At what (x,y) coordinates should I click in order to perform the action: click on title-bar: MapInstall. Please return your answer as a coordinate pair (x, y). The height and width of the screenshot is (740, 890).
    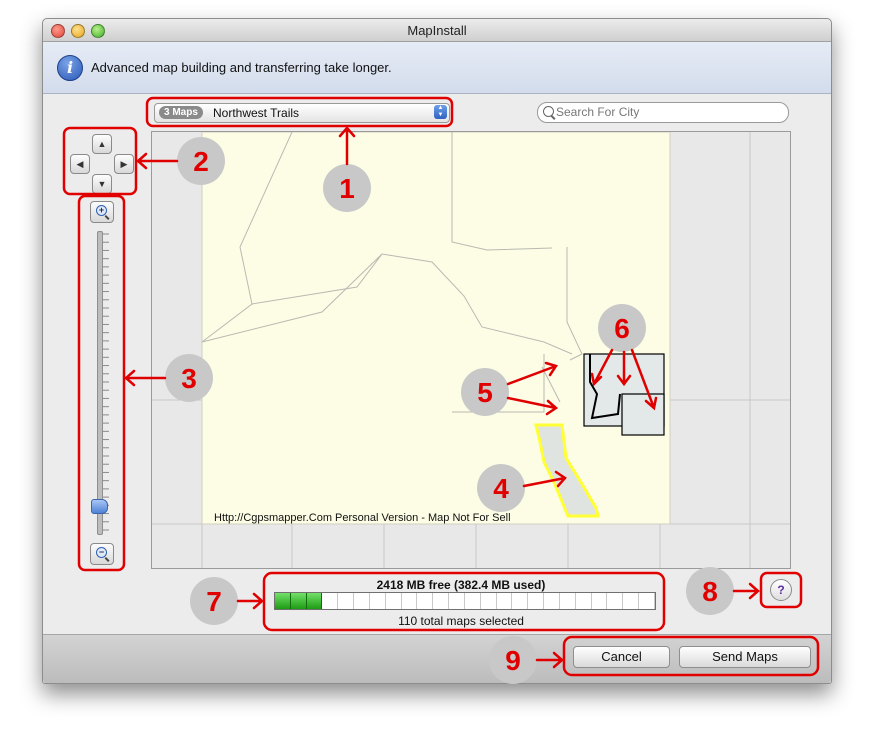
    Looking at the image, I should click on (437, 30).